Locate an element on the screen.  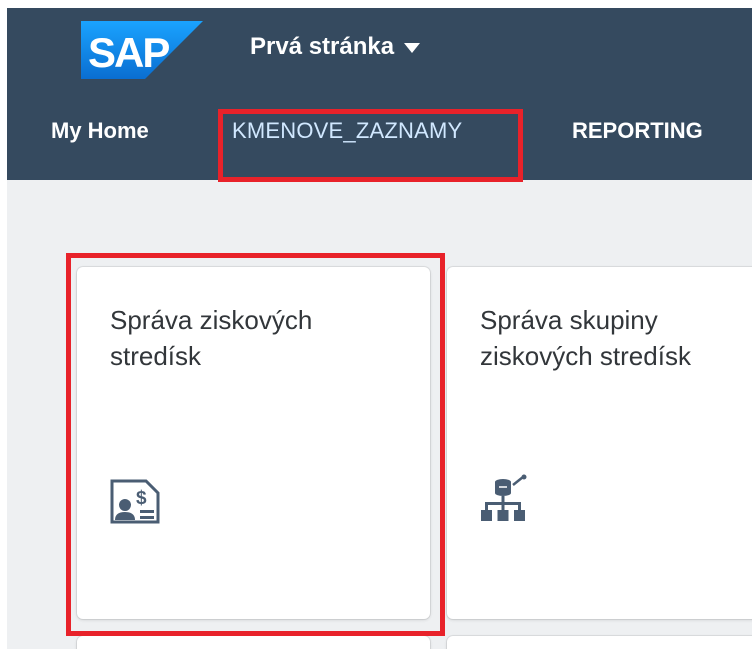
app-title-menu: Prvá stránka is located at coordinates (335, 47).